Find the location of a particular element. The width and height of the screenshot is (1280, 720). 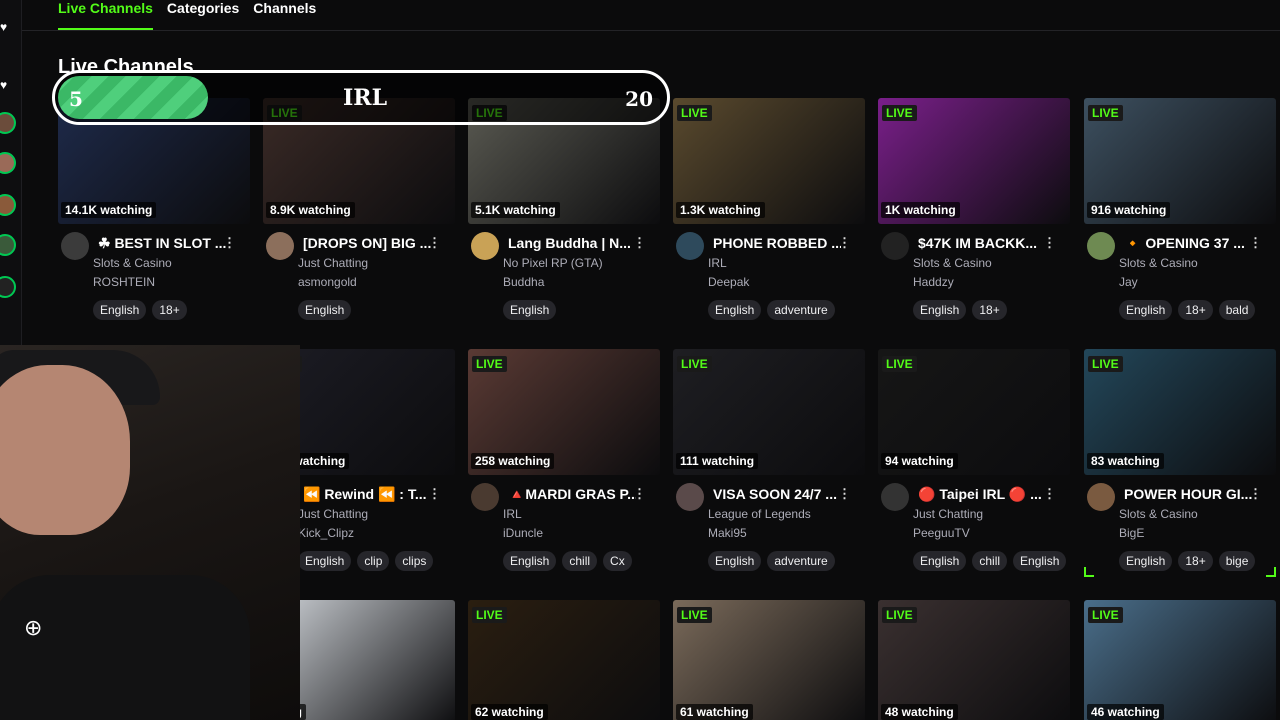

streamer-name: BigE is located at coordinates (1131, 533).